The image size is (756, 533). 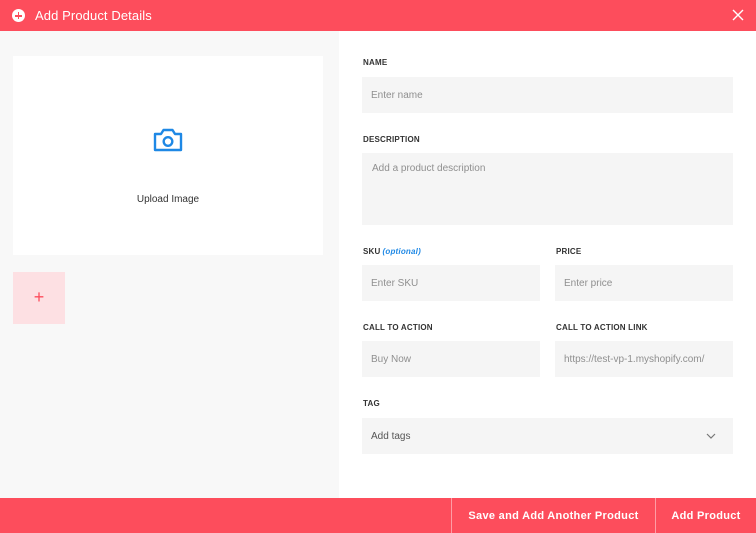 What do you see at coordinates (378, 515) in the screenshot?
I see `modal-footer: Save and Add Another Product Add Product` at bounding box center [378, 515].